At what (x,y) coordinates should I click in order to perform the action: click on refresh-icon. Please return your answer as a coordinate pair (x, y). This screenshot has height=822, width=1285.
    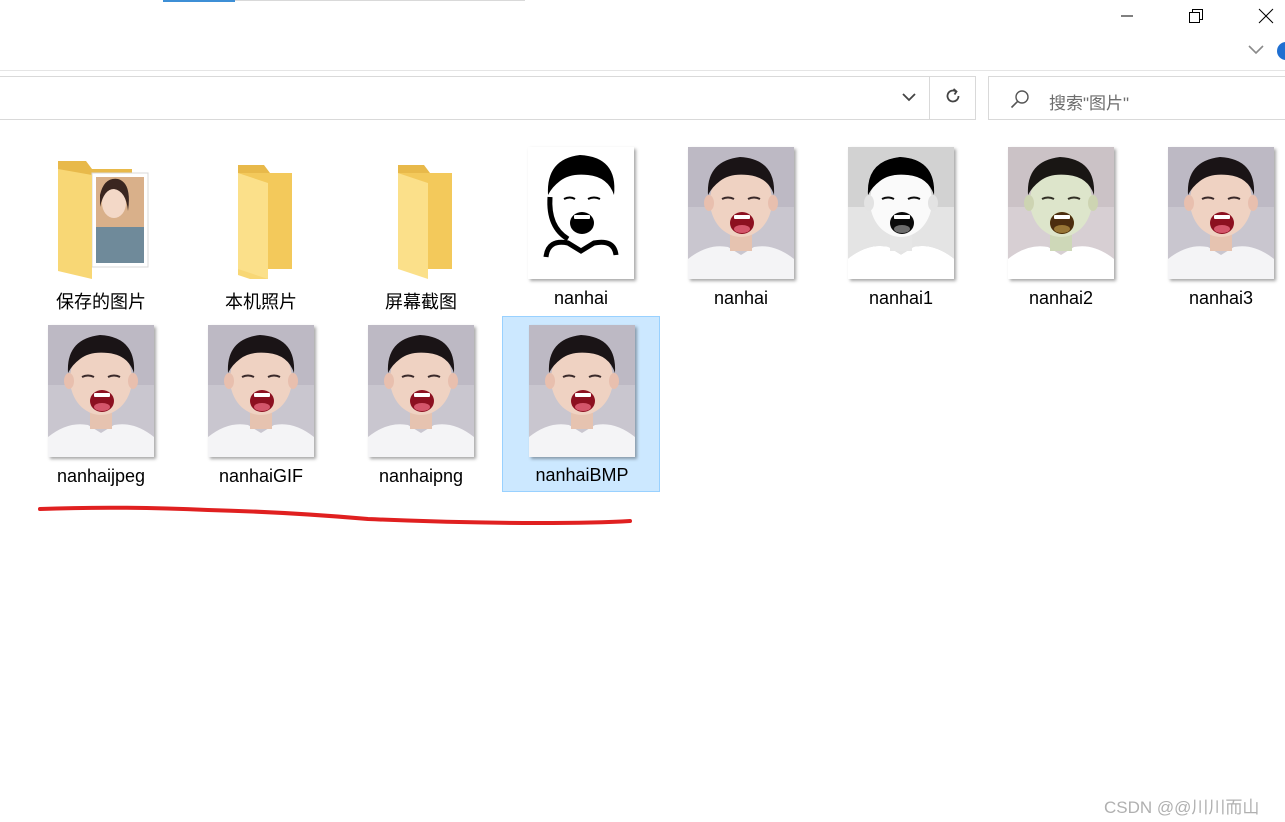
    Looking at the image, I should click on (953, 98).